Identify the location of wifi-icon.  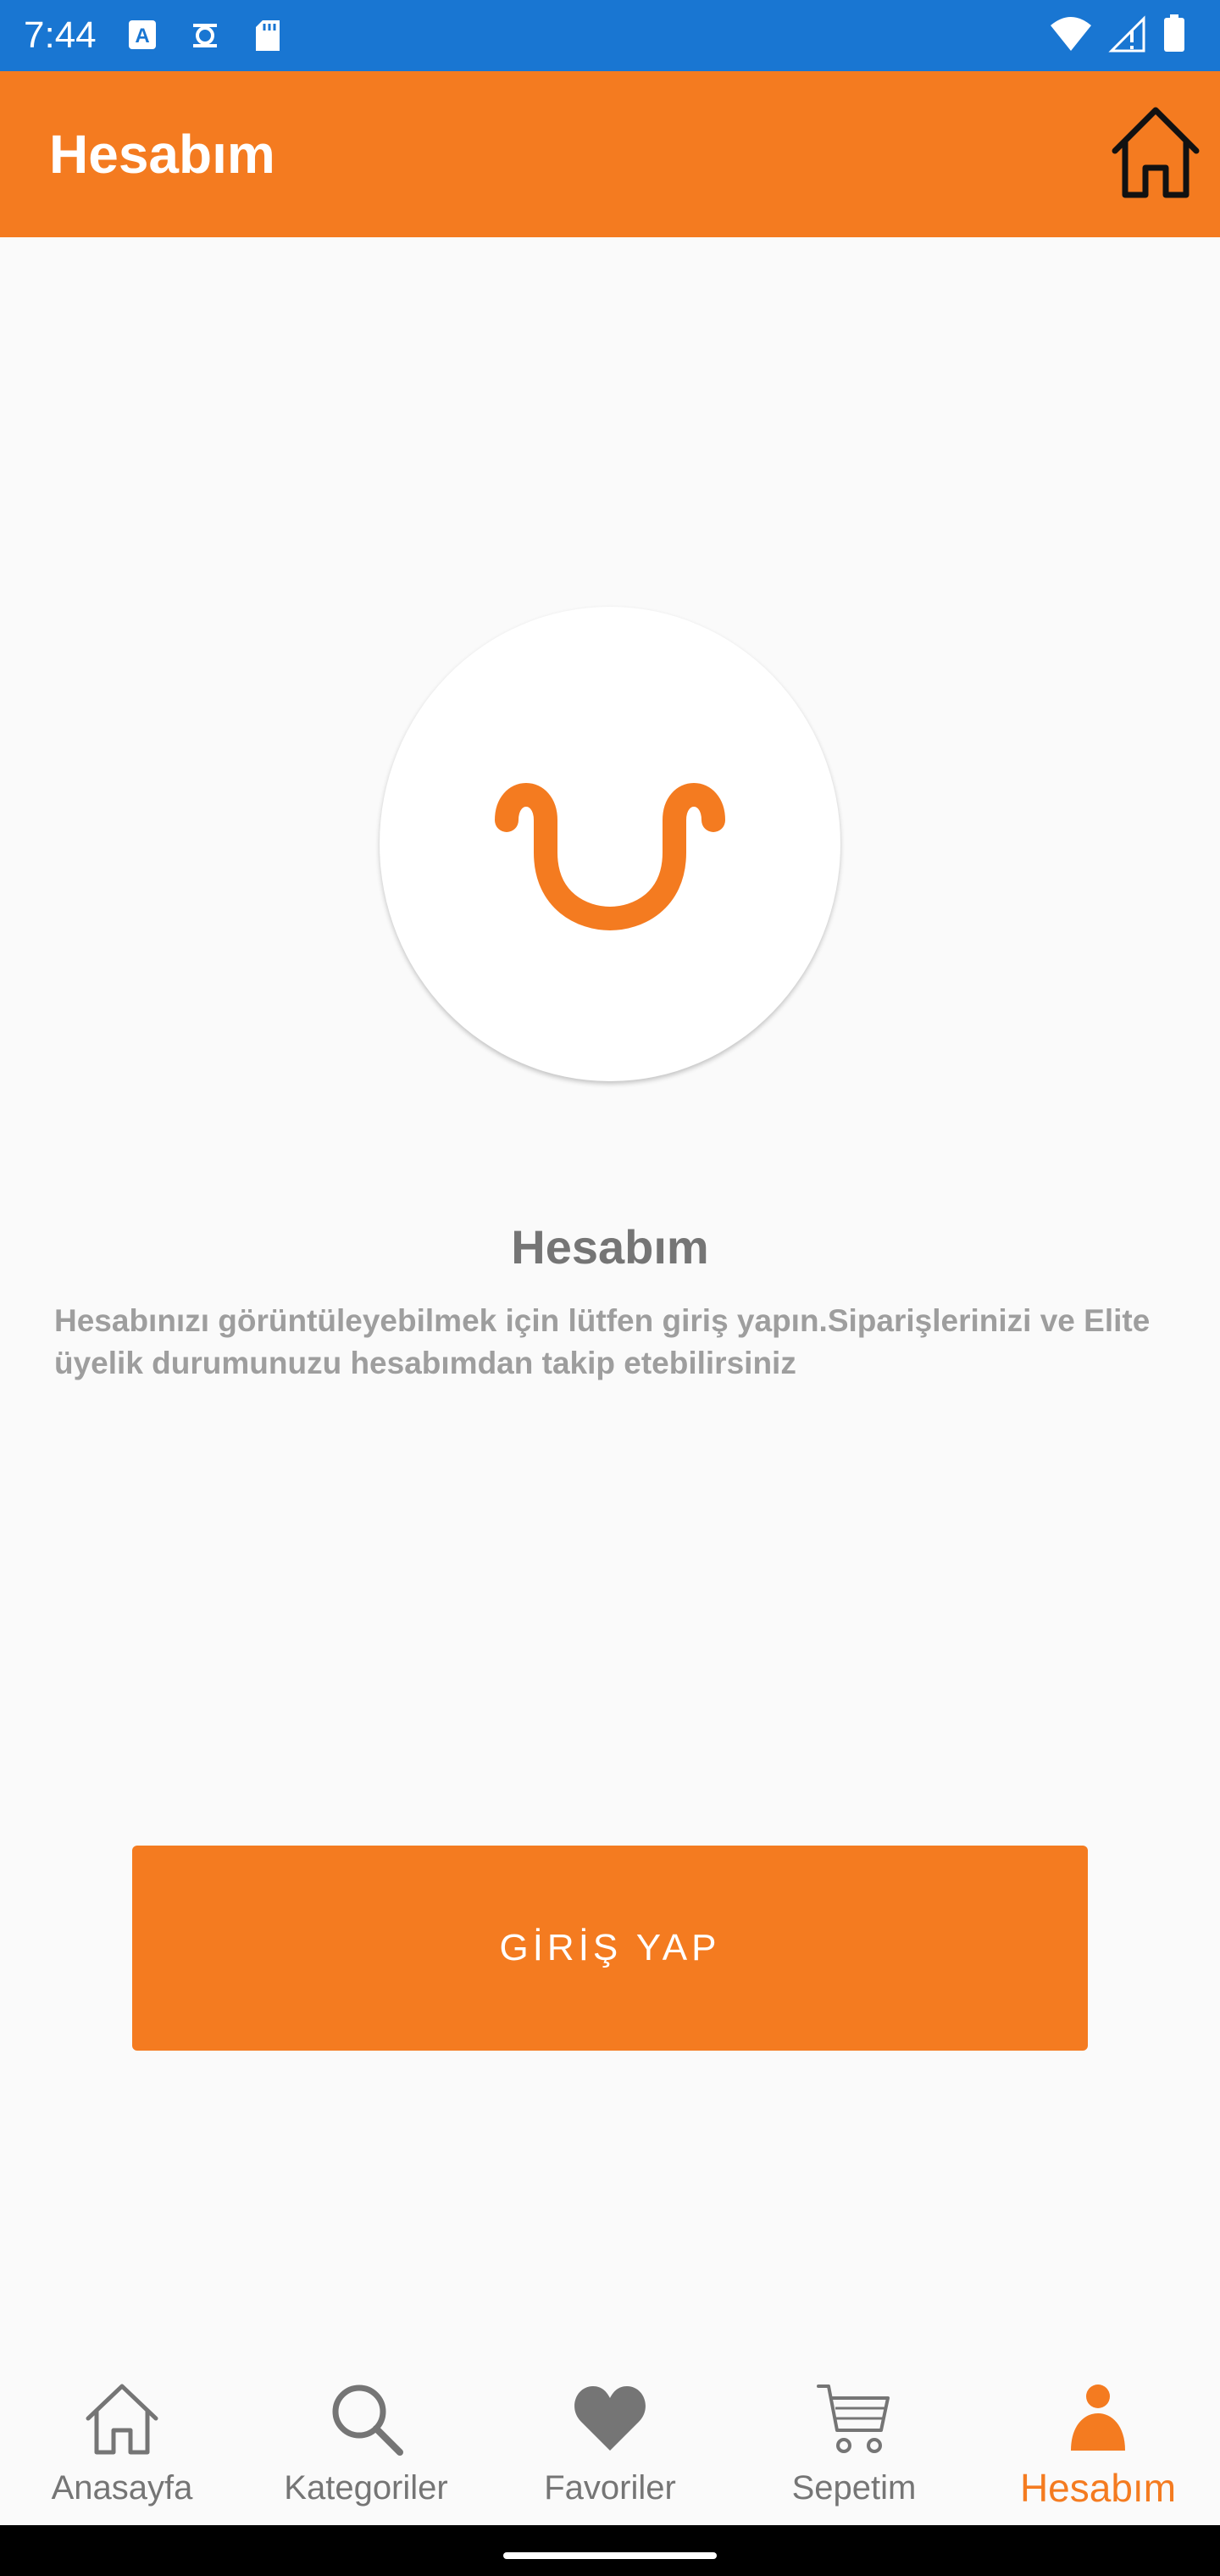
(1071, 36).